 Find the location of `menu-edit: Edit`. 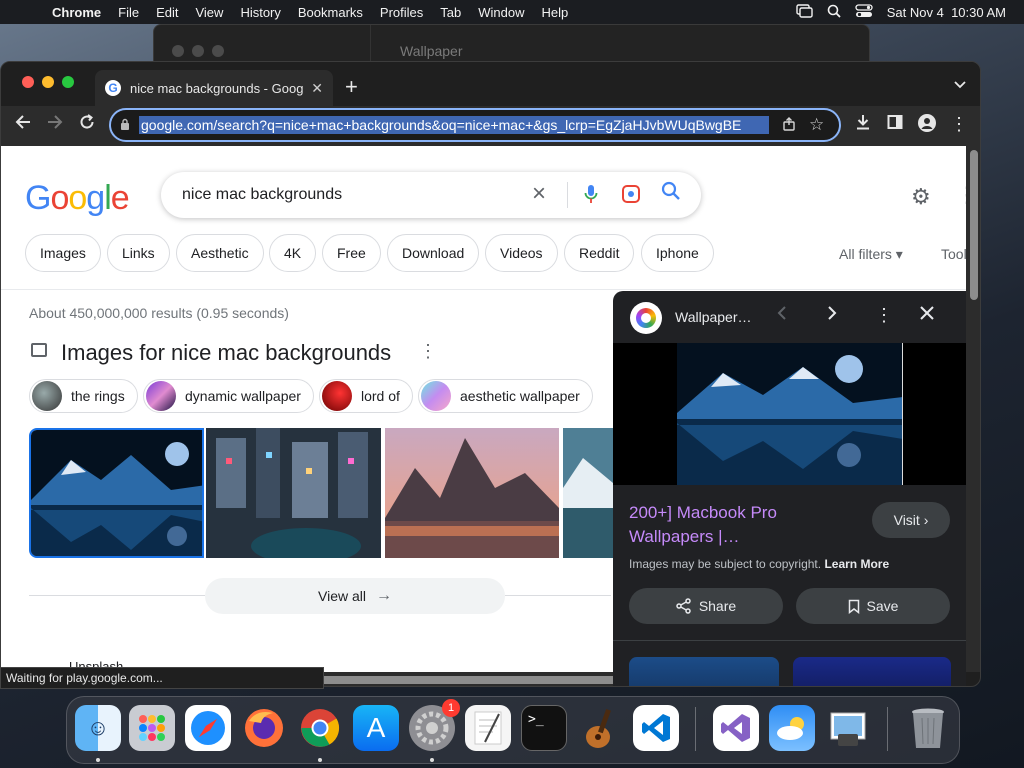

menu-edit: Edit is located at coordinates (167, 12).